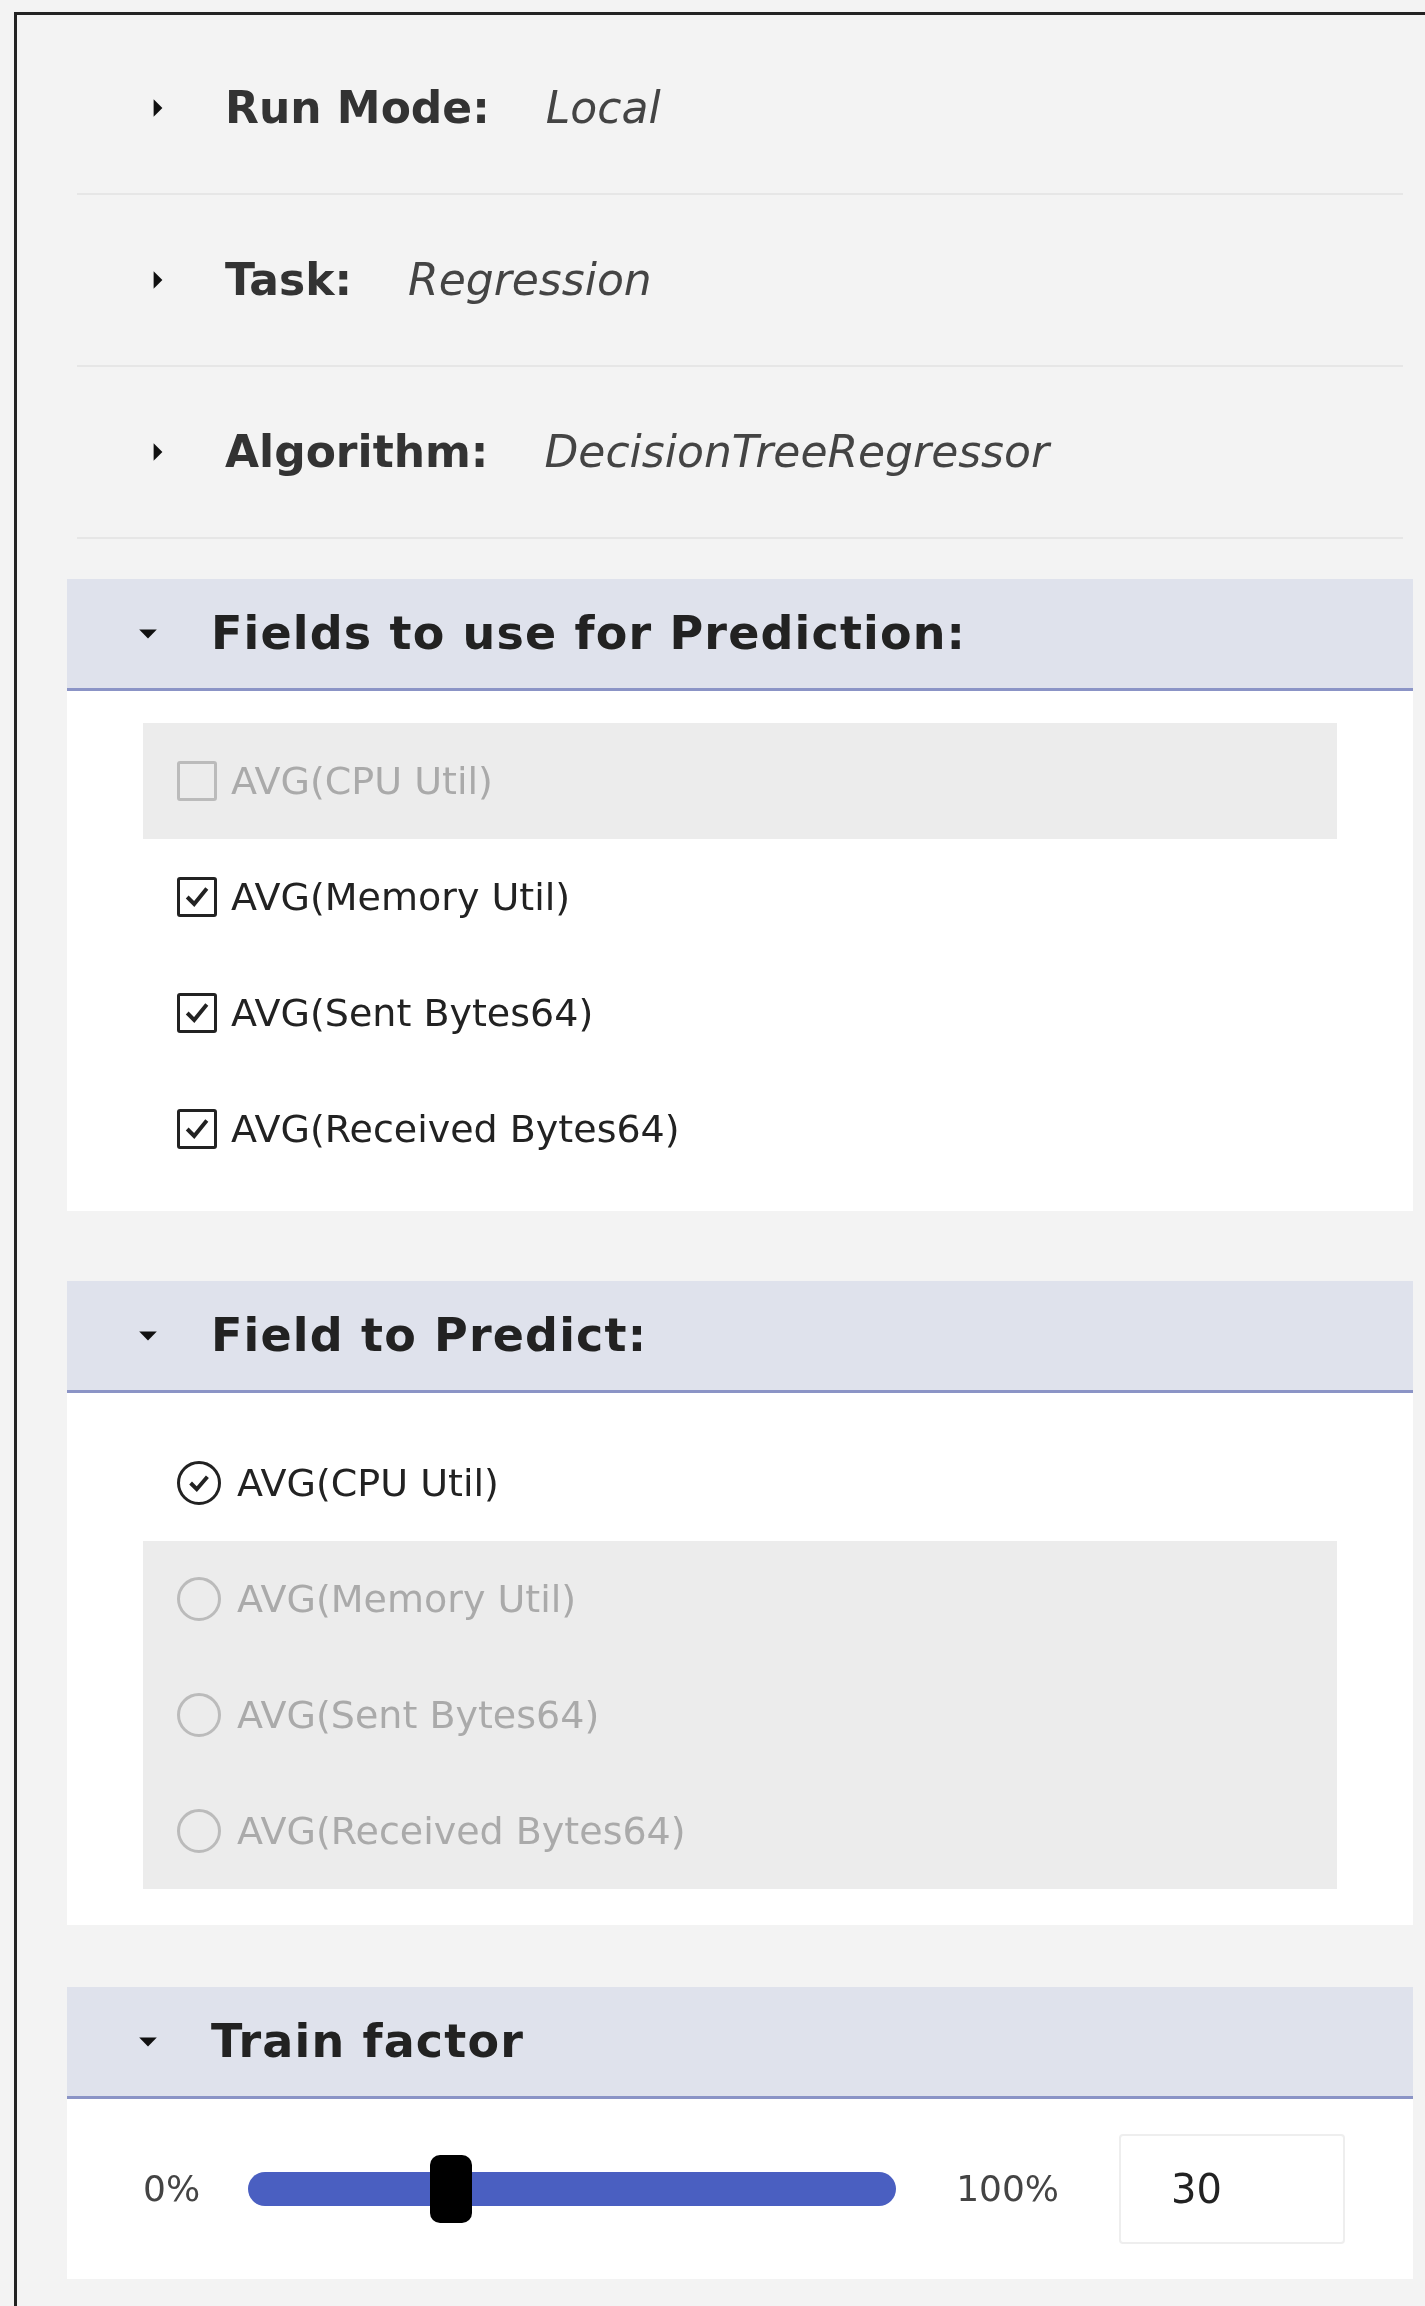 The height and width of the screenshot is (2306, 1425). Describe the element at coordinates (740, 1013) in the screenshot. I see `checkbox-row: AVG(Sent Bytes64)` at that location.